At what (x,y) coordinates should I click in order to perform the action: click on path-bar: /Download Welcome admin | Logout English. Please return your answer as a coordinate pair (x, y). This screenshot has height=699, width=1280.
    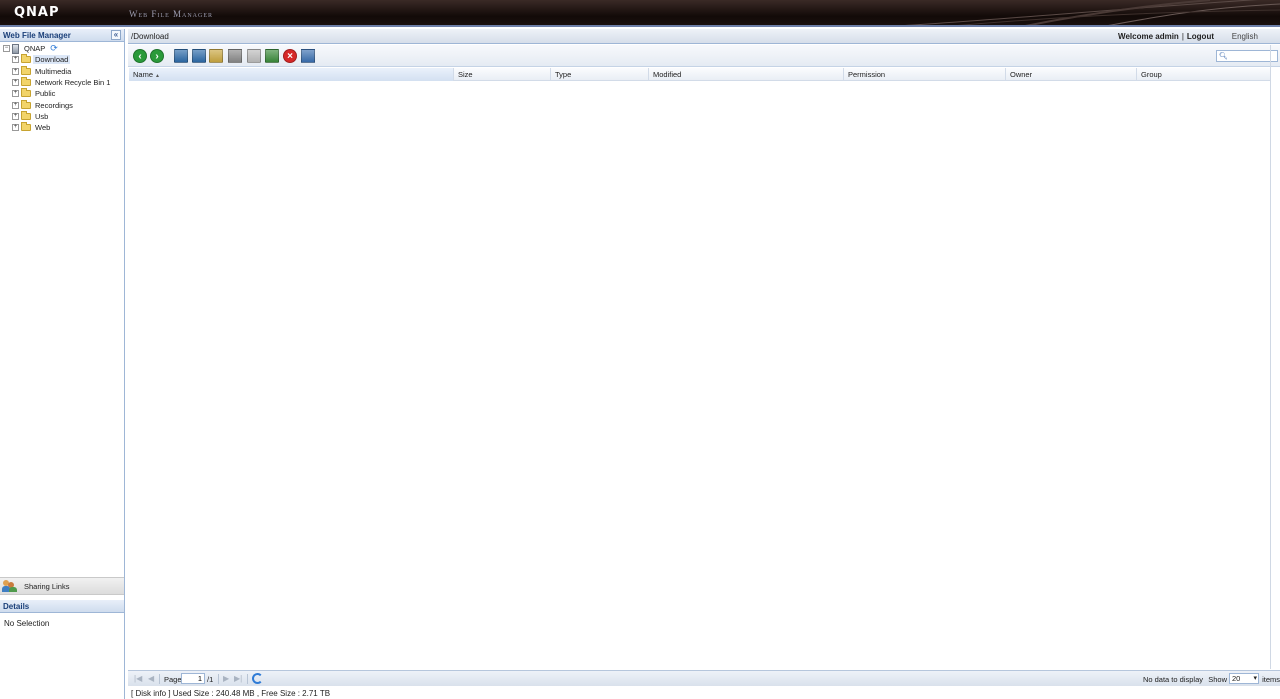
    Looking at the image, I should click on (704, 36).